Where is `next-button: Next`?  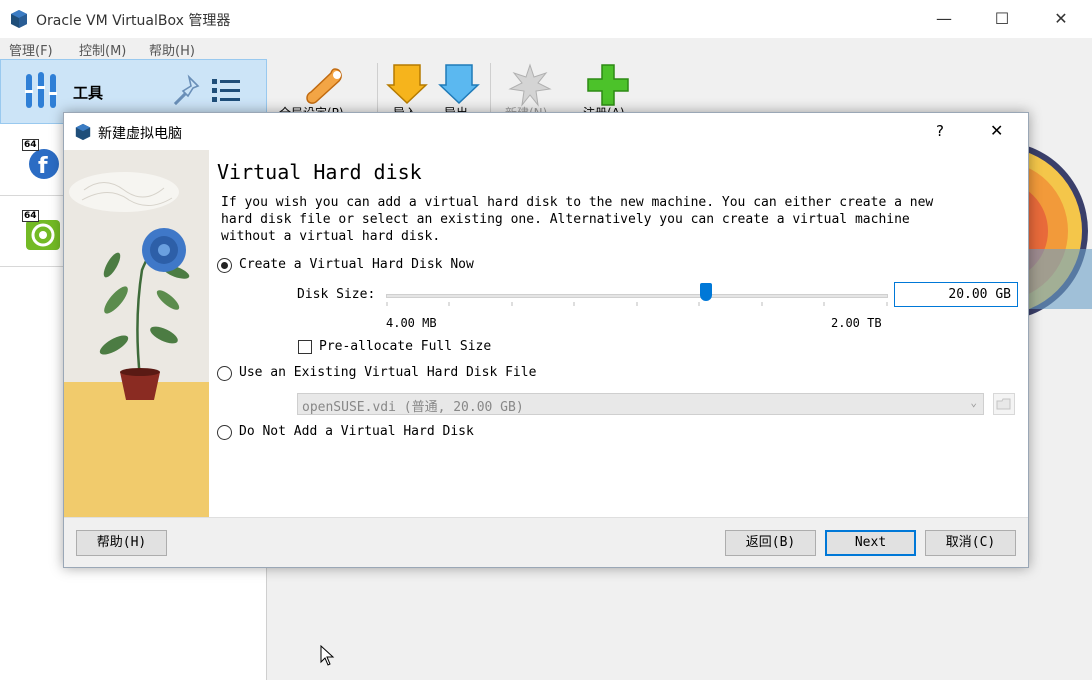
next-button: Next is located at coordinates (870, 543).